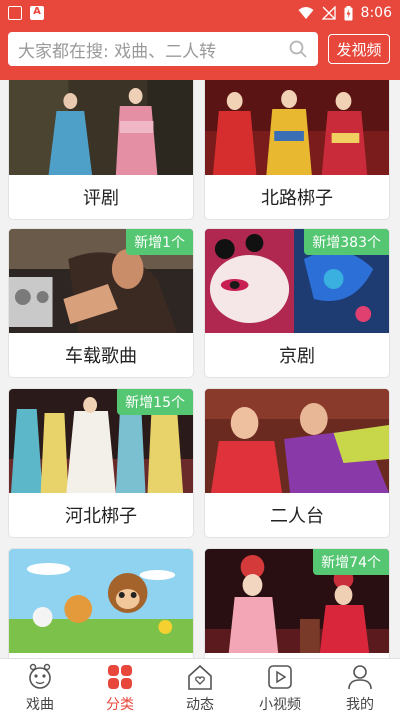  I want to click on category-card-pingju: 评剧, so click(101, 150).